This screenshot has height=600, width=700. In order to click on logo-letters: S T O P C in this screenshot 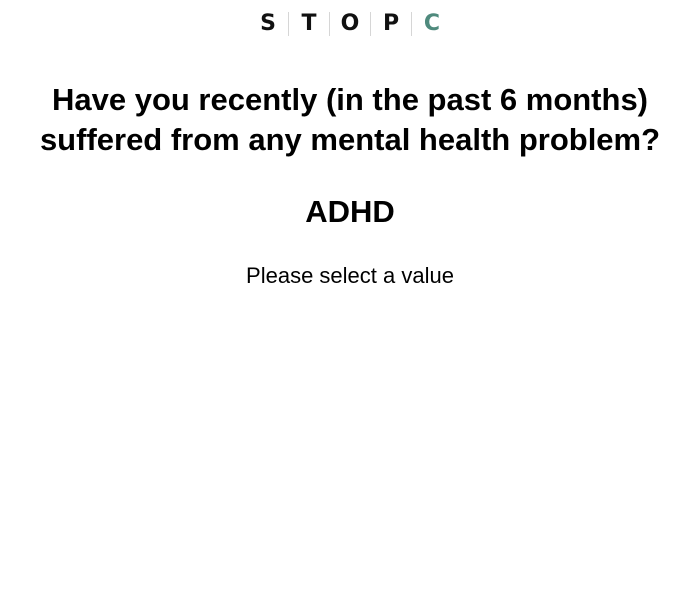, I will do `click(350, 24)`.